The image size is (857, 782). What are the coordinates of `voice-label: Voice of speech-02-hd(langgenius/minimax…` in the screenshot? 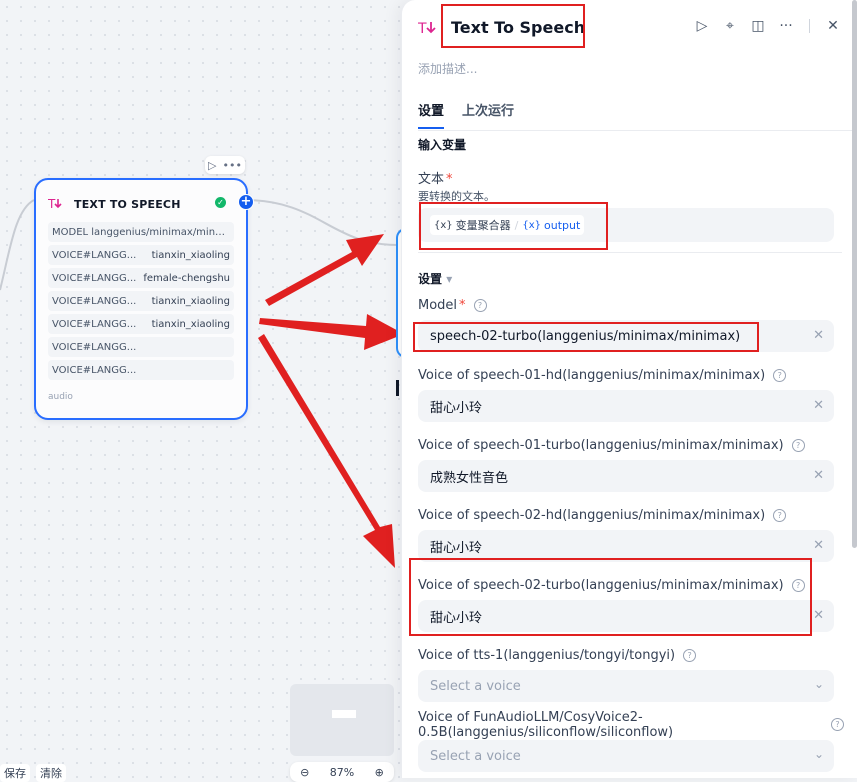 It's located at (602, 515).